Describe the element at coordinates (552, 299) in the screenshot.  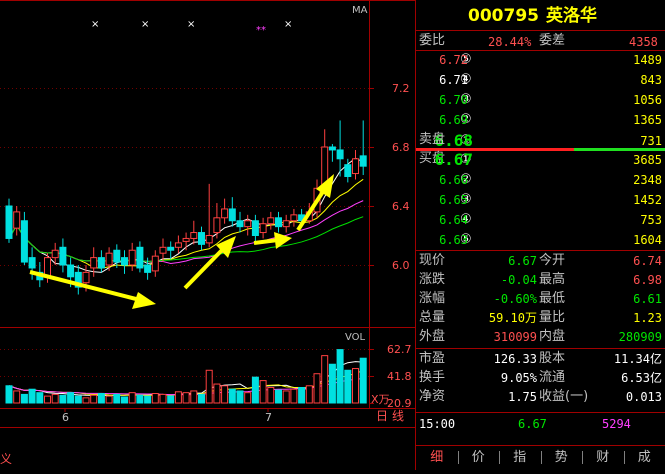
I see `quote-label: 最低` at that location.